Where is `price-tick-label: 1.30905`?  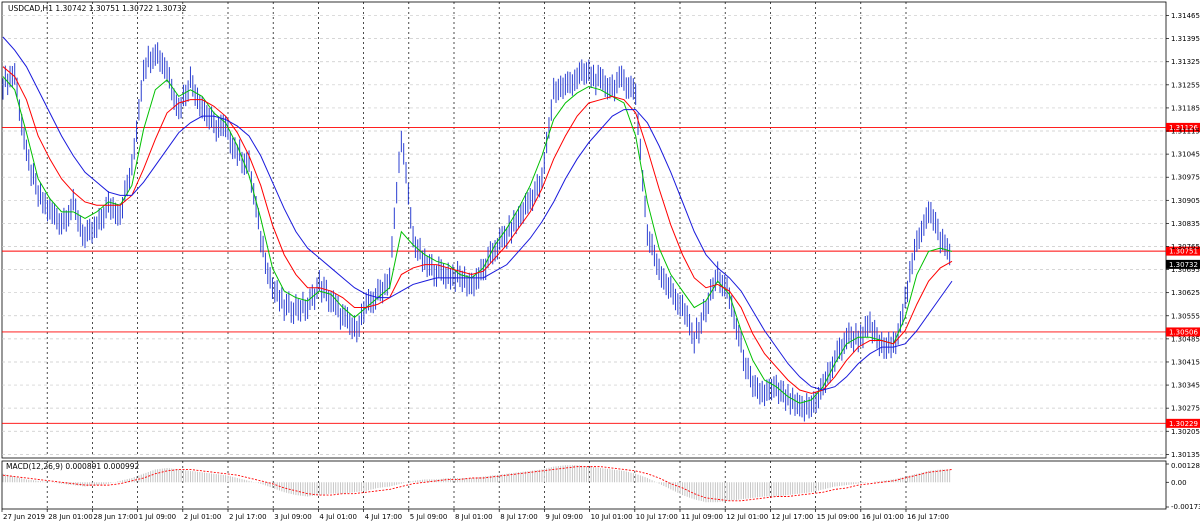
price-tick-label: 1.30905 is located at coordinates (1185, 201).